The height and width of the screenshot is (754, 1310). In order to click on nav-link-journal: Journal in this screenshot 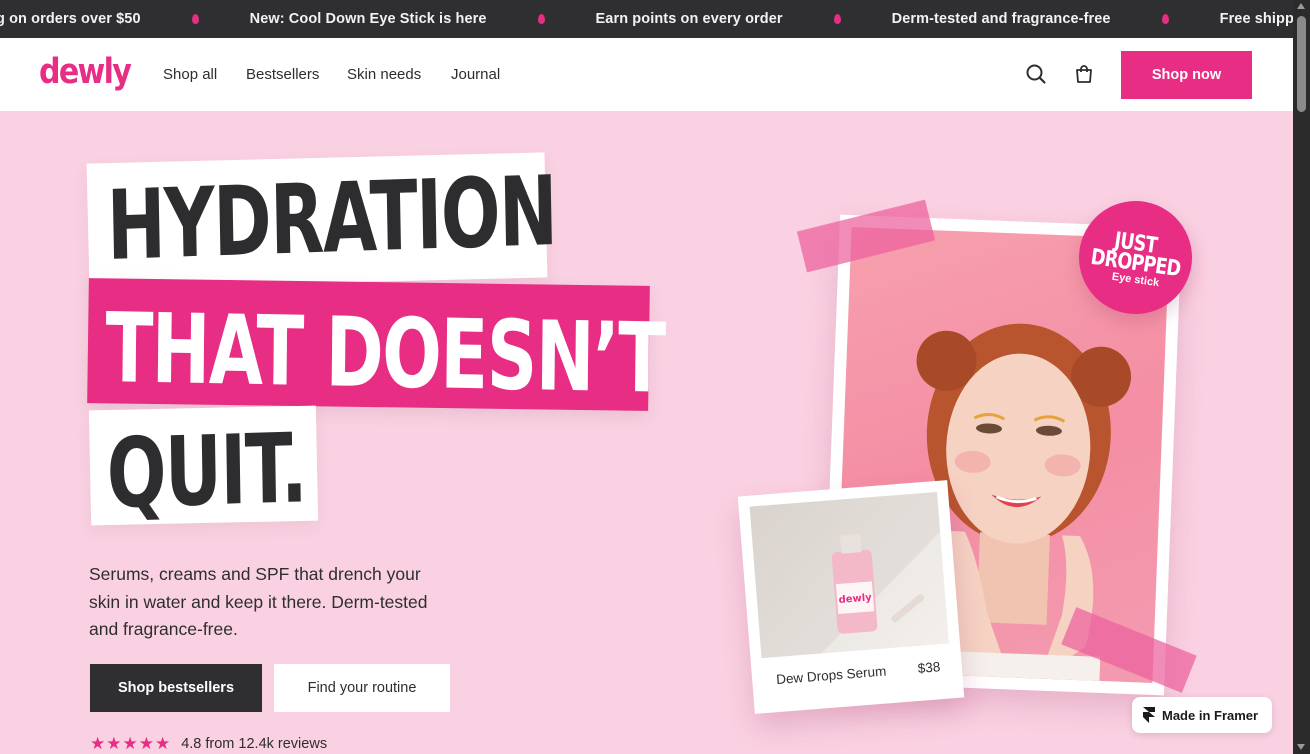, I will do `click(475, 74)`.